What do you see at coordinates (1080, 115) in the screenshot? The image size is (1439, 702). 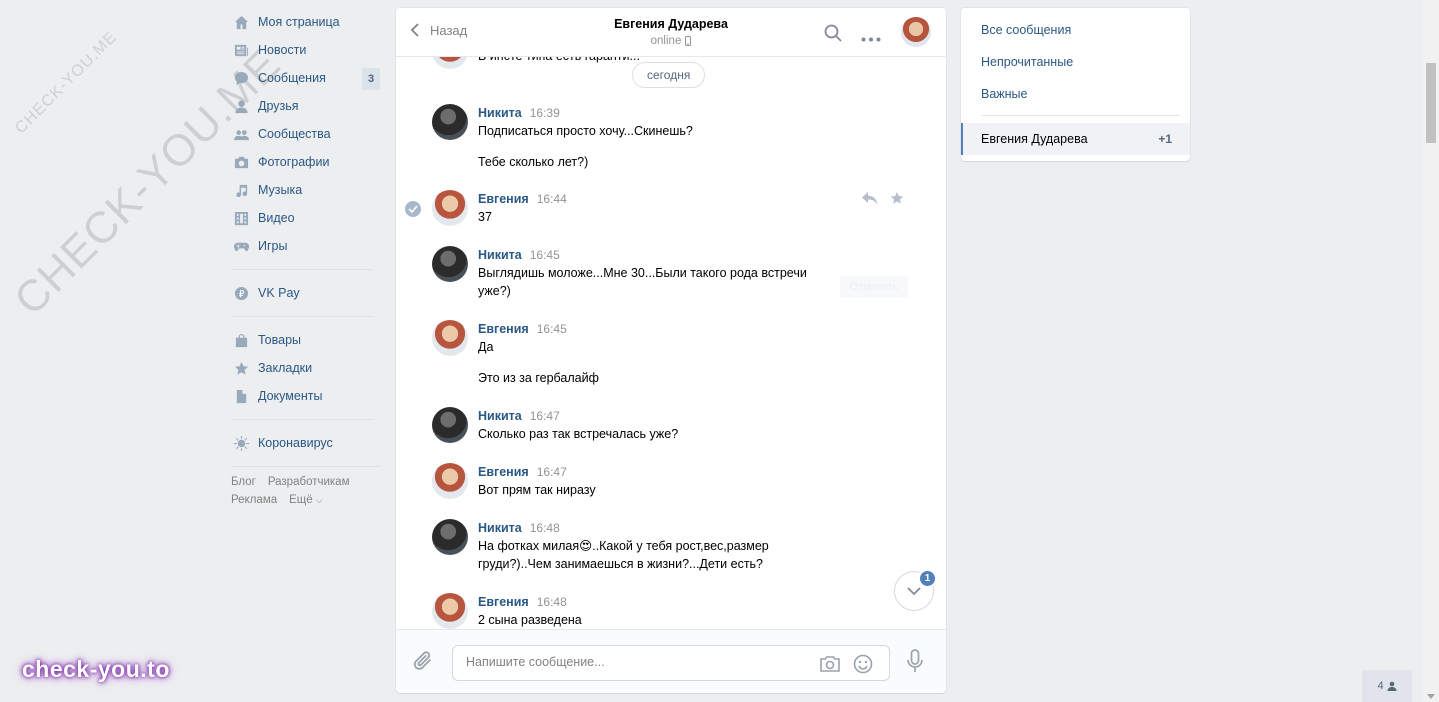 I see `filter-divider` at bounding box center [1080, 115].